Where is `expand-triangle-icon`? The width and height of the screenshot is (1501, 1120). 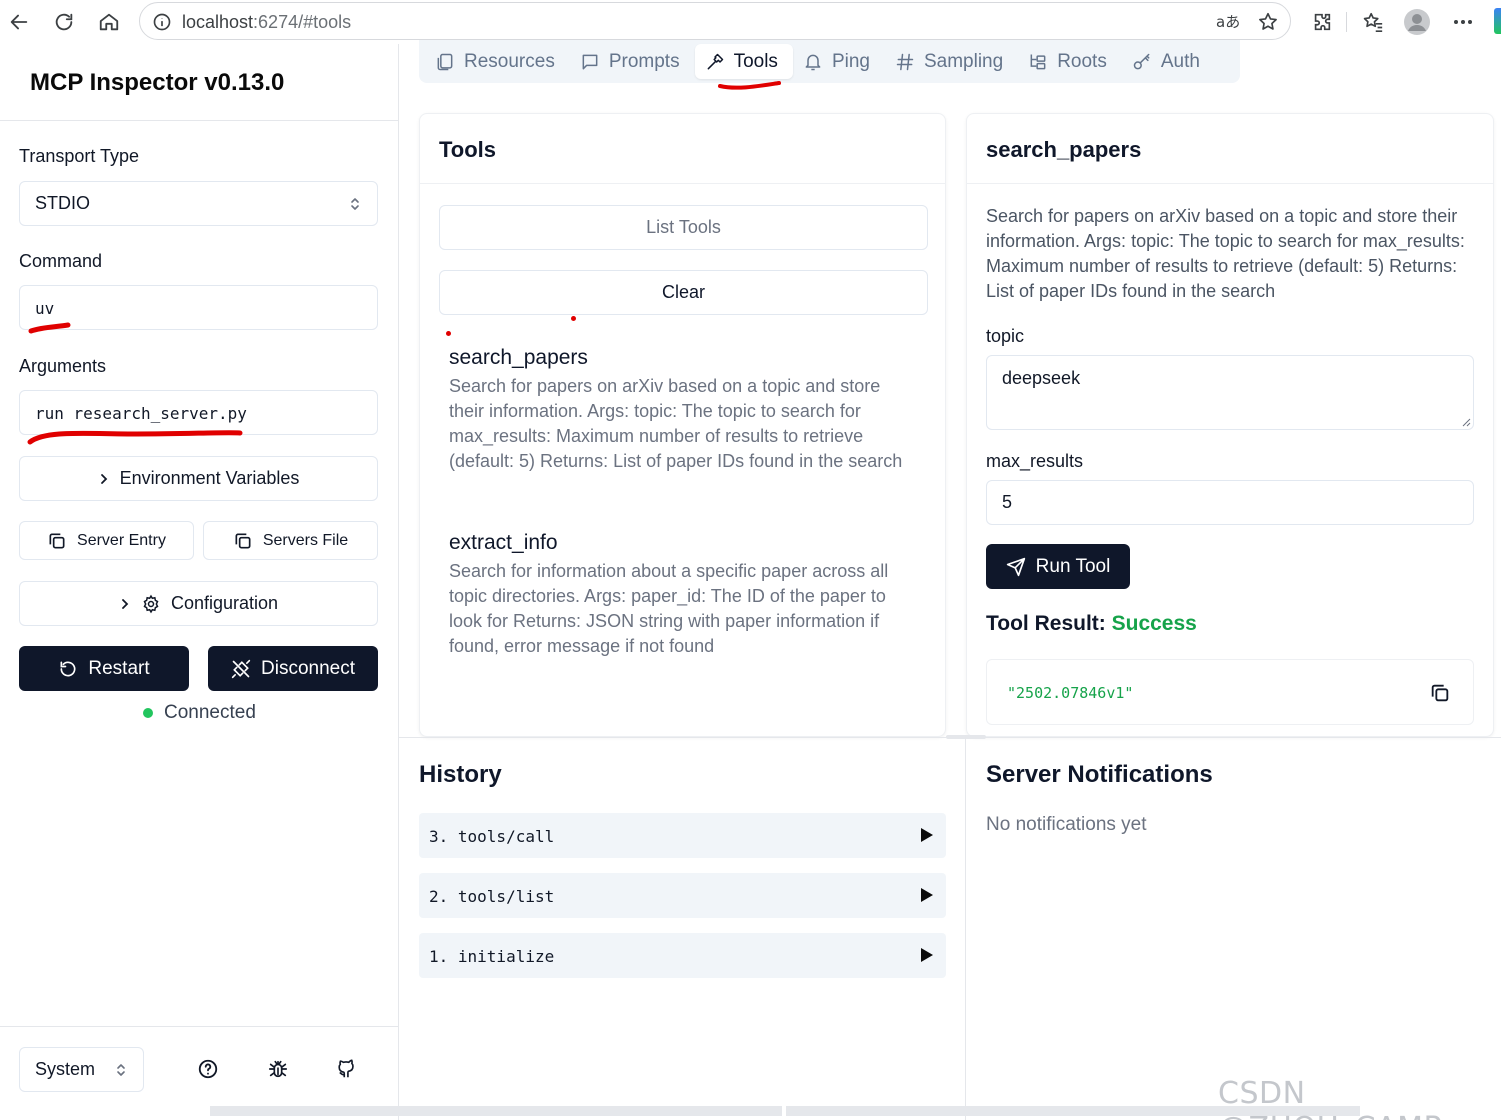
expand-triangle-icon is located at coordinates (927, 895).